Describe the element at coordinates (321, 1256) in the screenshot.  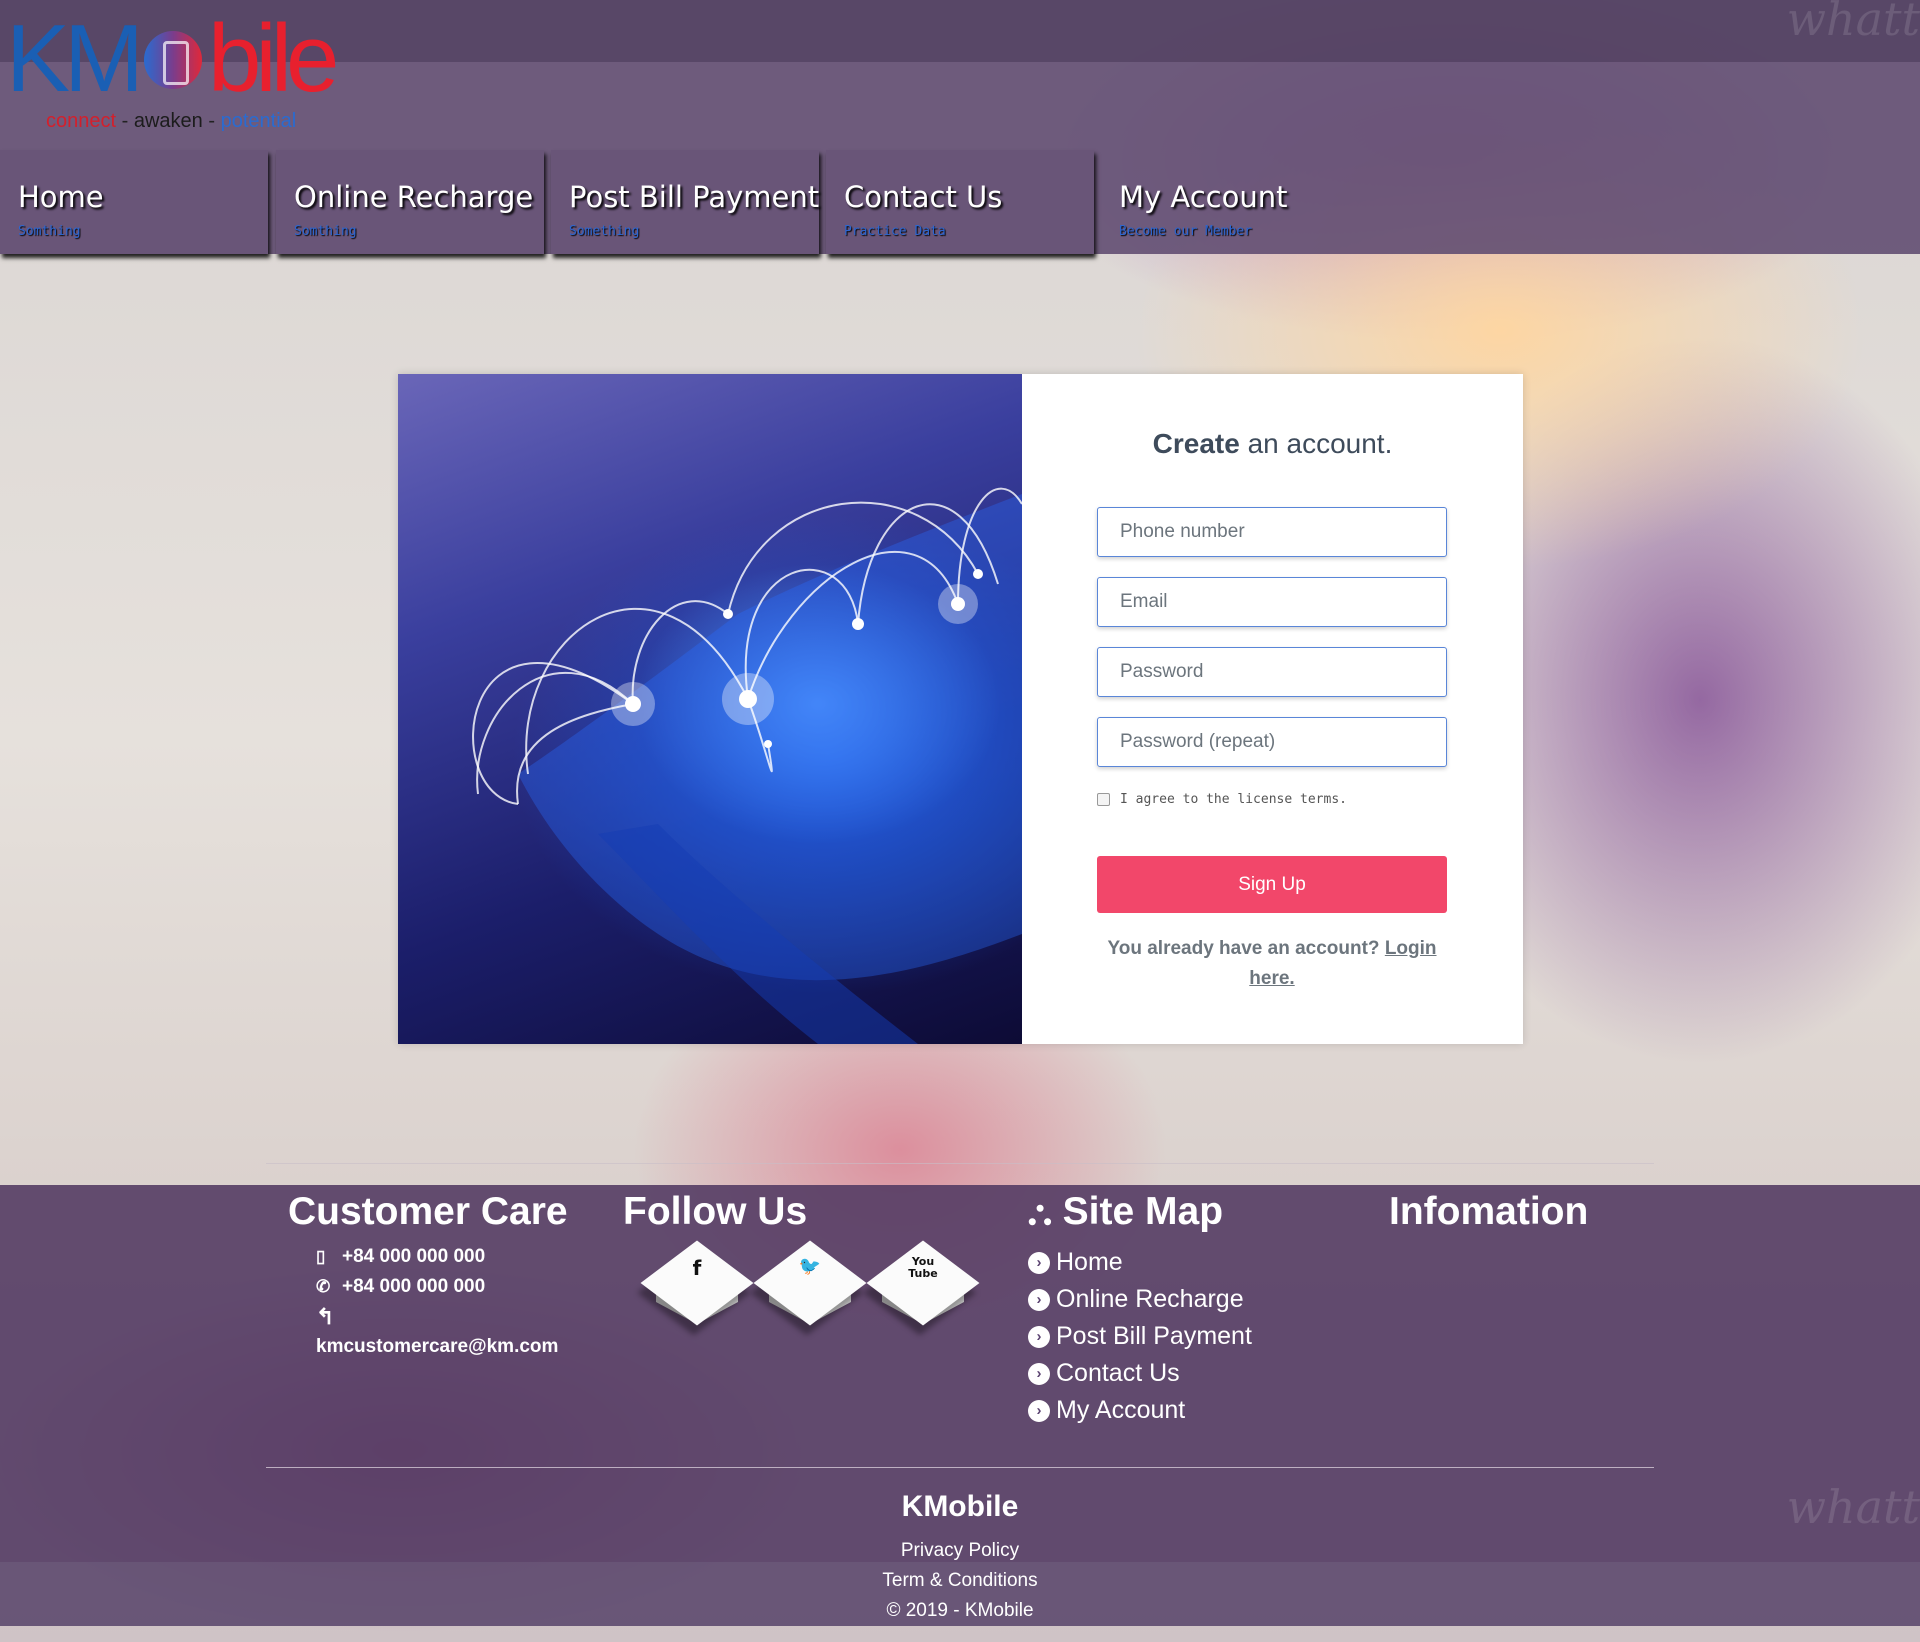
I see `mobile-icon: ▯` at that location.